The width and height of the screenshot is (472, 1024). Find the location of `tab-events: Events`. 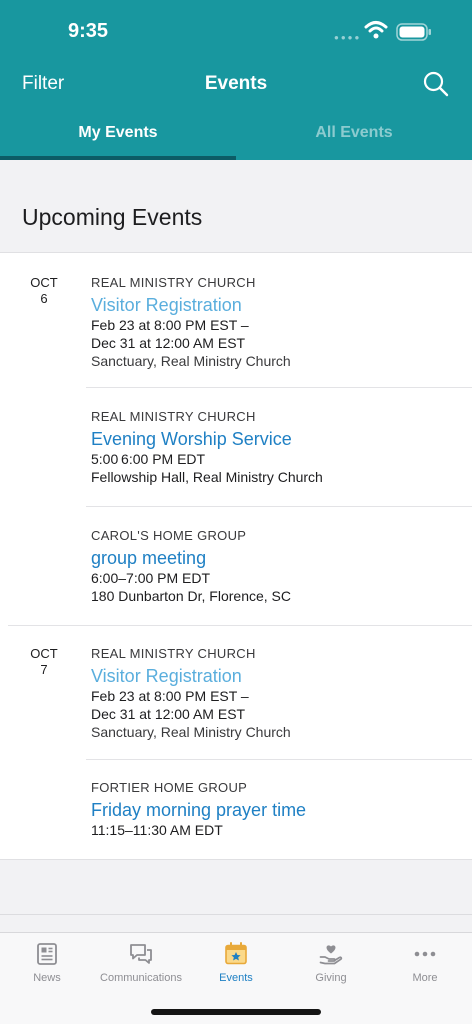

tab-events: Events is located at coordinates (236, 963).